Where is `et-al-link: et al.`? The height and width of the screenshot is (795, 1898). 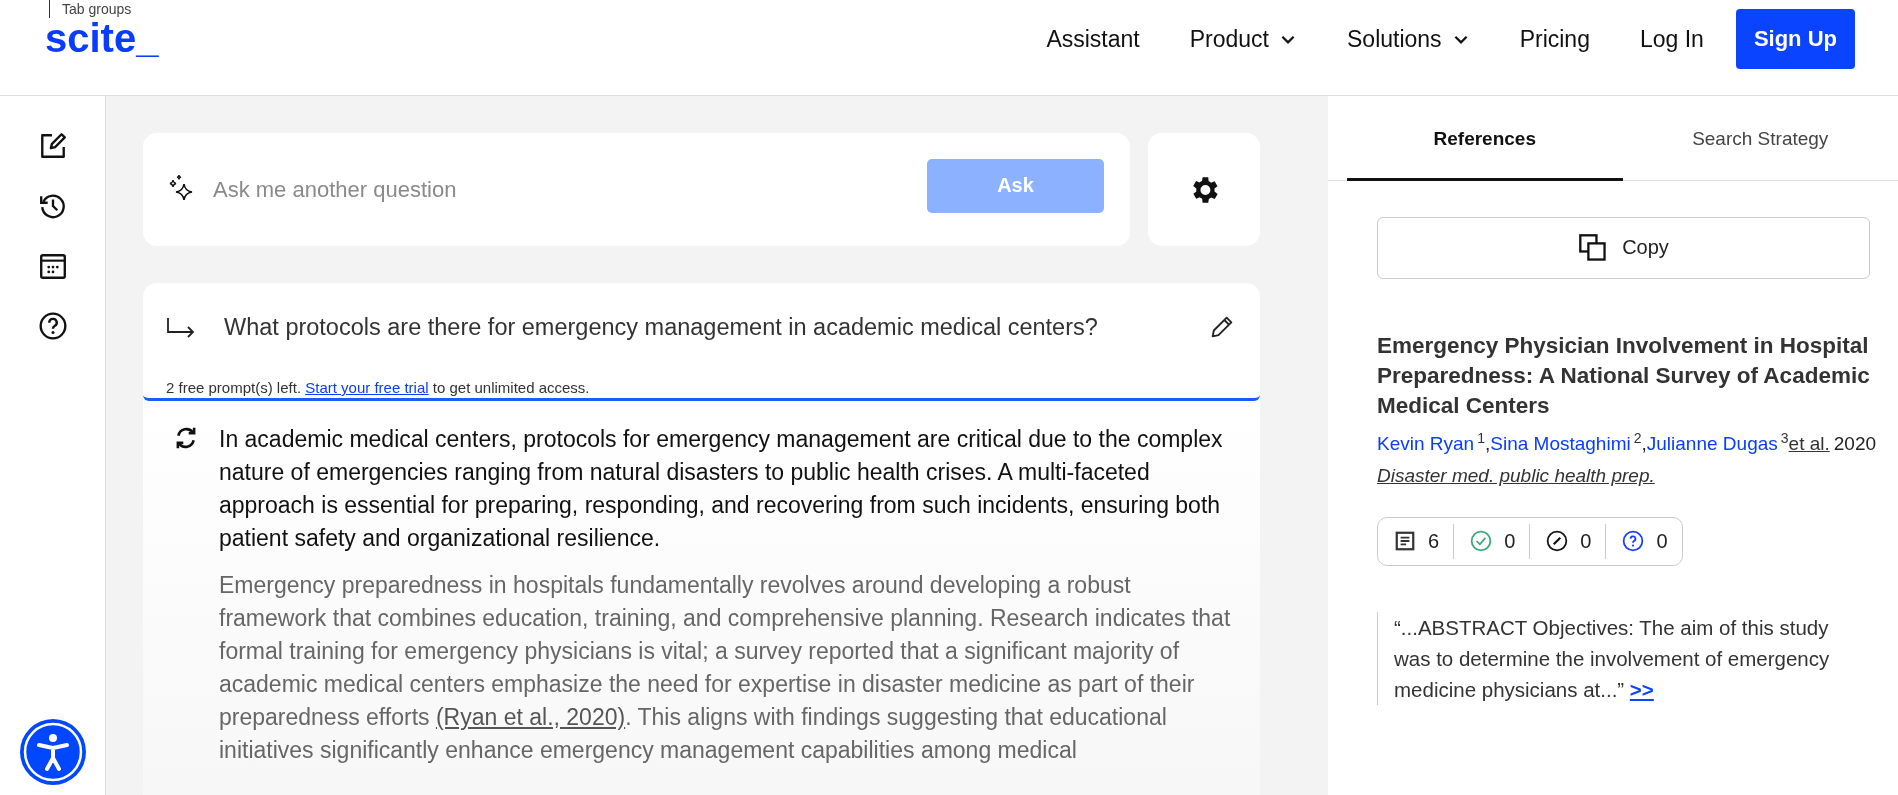
et-al-link: et al. is located at coordinates (1809, 443).